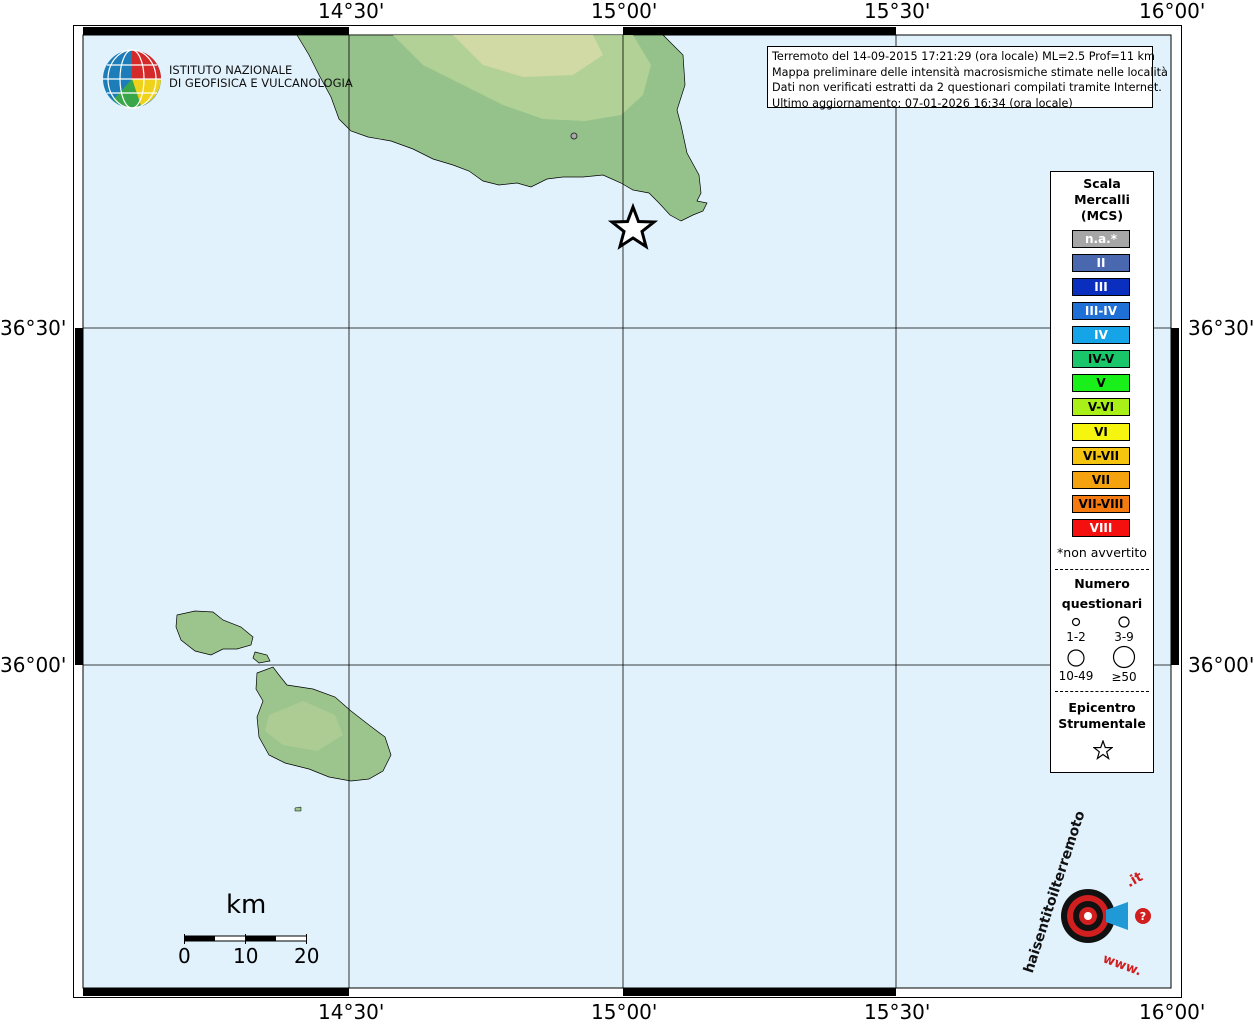 The height and width of the screenshot is (1024, 1254). Describe the element at coordinates (1124, 622) in the screenshot. I see `count-circle-medium` at that location.